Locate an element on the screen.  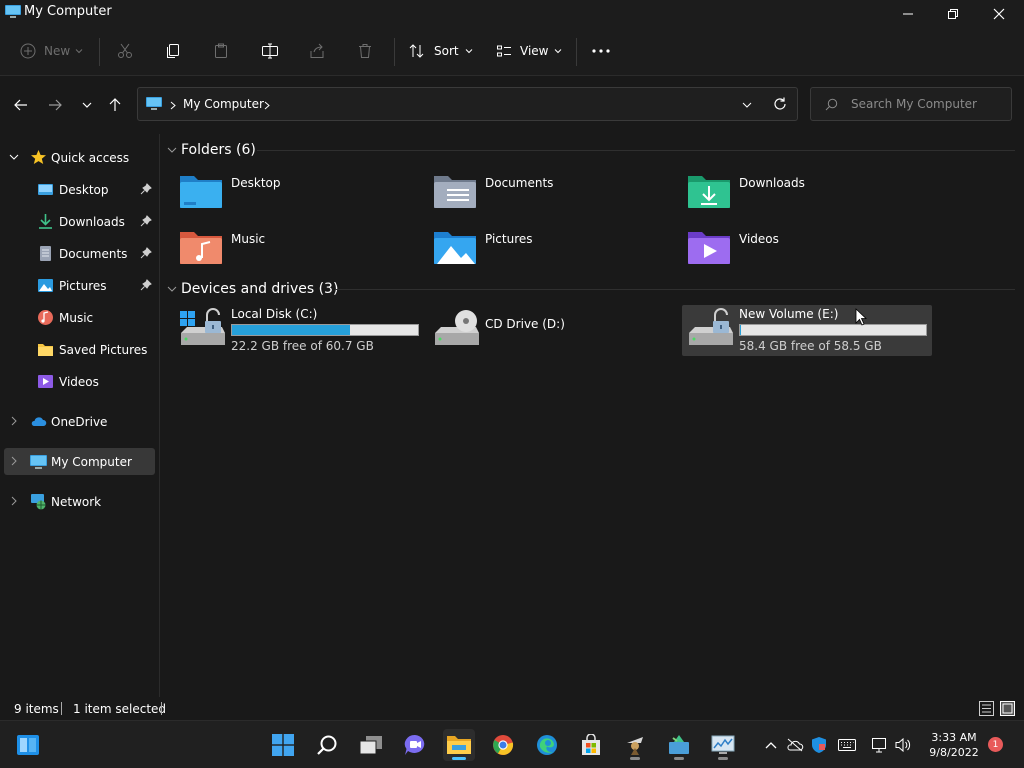
network-tray-button is located at coordinates (879, 745).